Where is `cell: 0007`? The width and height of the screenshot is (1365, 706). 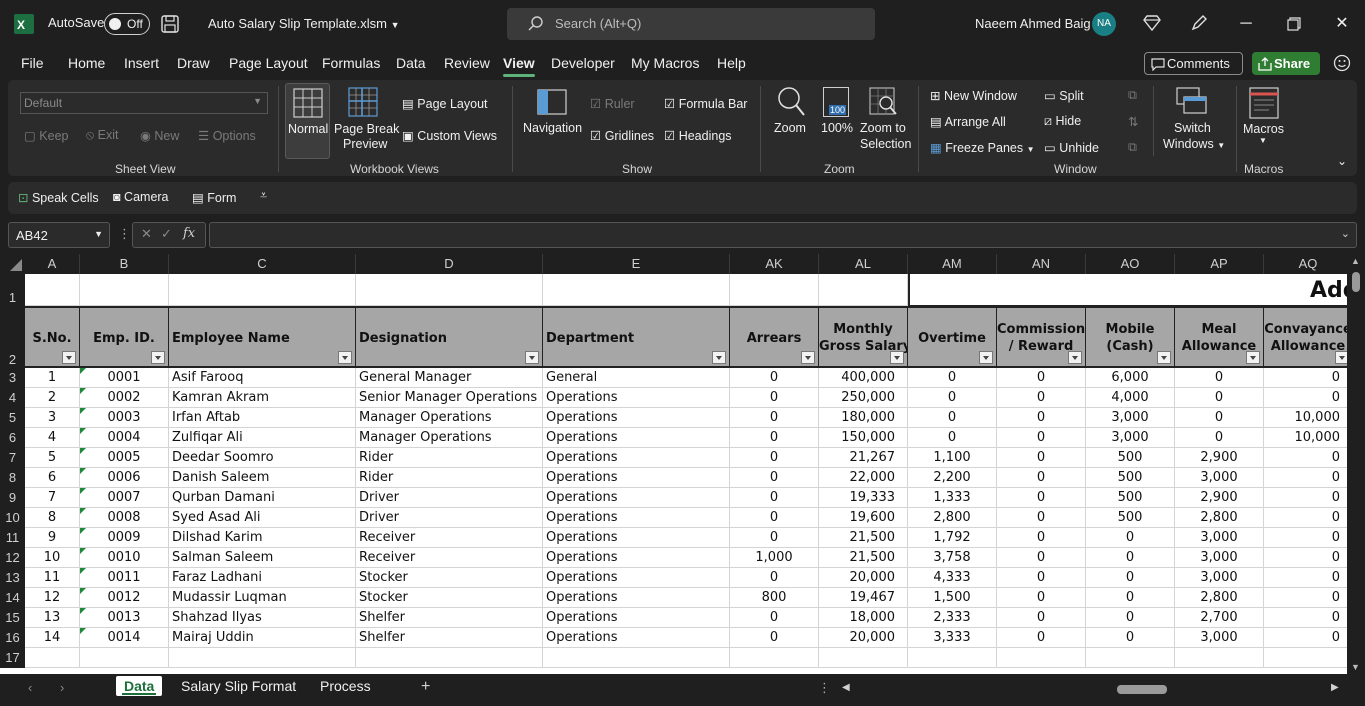
cell: 0007 is located at coordinates (124, 498).